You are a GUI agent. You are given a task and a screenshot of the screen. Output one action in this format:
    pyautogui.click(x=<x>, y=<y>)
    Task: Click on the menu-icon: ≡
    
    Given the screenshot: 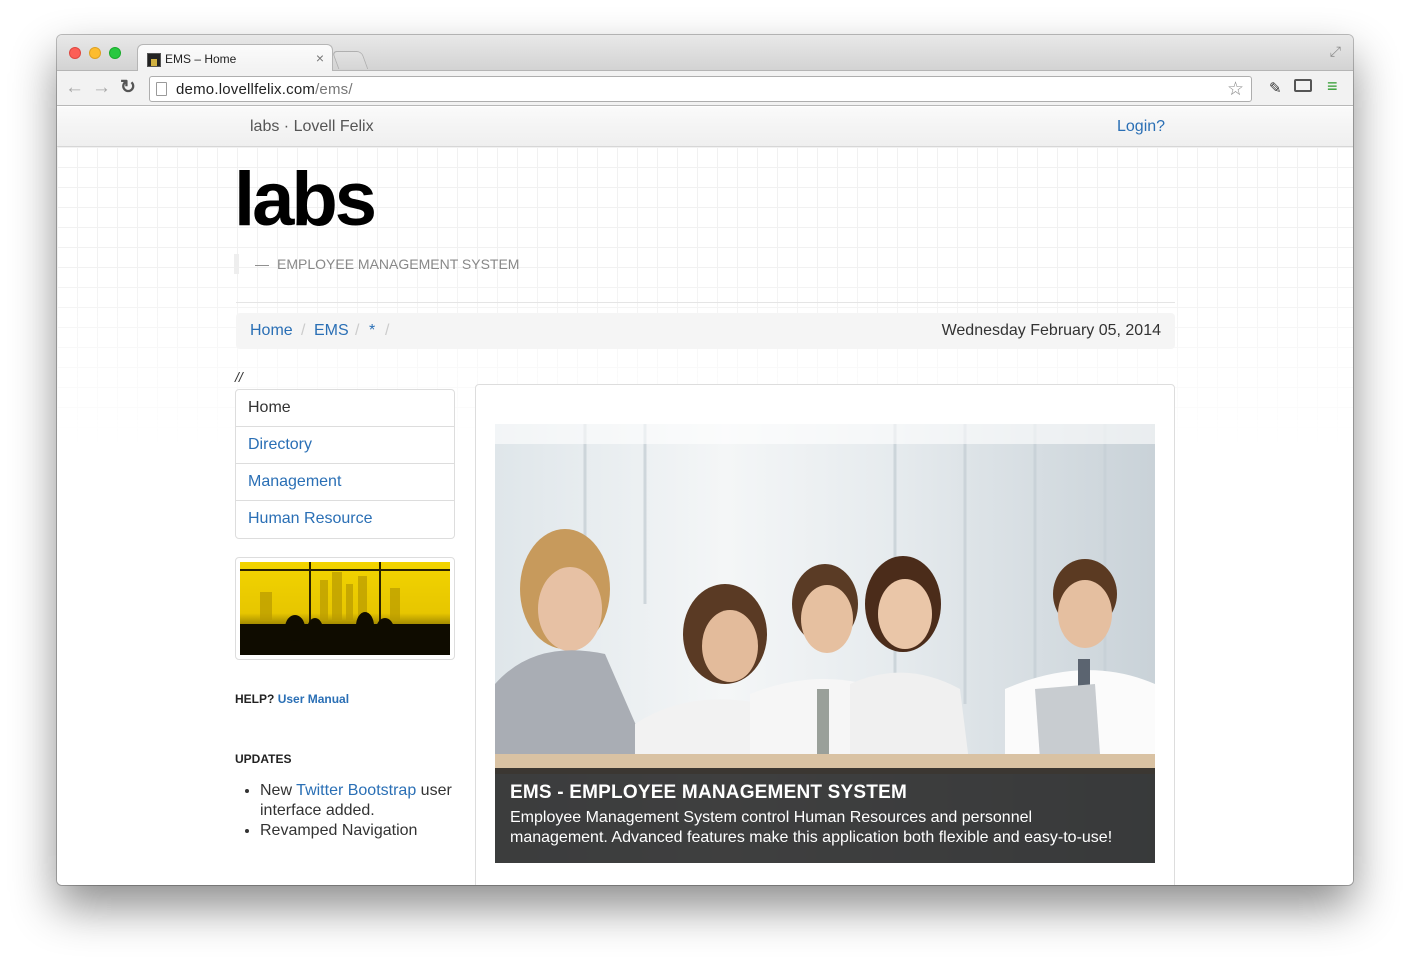 What is the action you would take?
    pyautogui.click(x=1332, y=86)
    